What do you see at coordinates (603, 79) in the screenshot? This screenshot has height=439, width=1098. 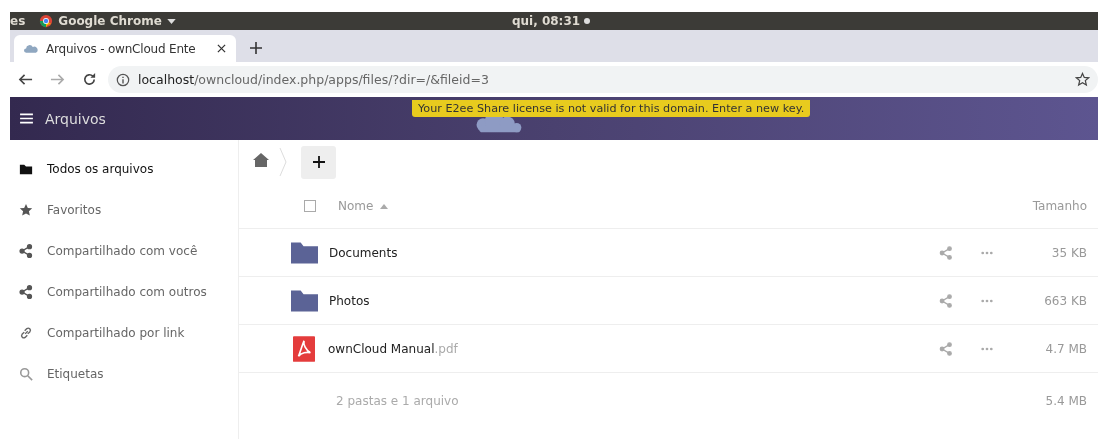 I see `address-field: localhost/owncloud/index.php/apps/files/?dir=/&fileid=3` at bounding box center [603, 79].